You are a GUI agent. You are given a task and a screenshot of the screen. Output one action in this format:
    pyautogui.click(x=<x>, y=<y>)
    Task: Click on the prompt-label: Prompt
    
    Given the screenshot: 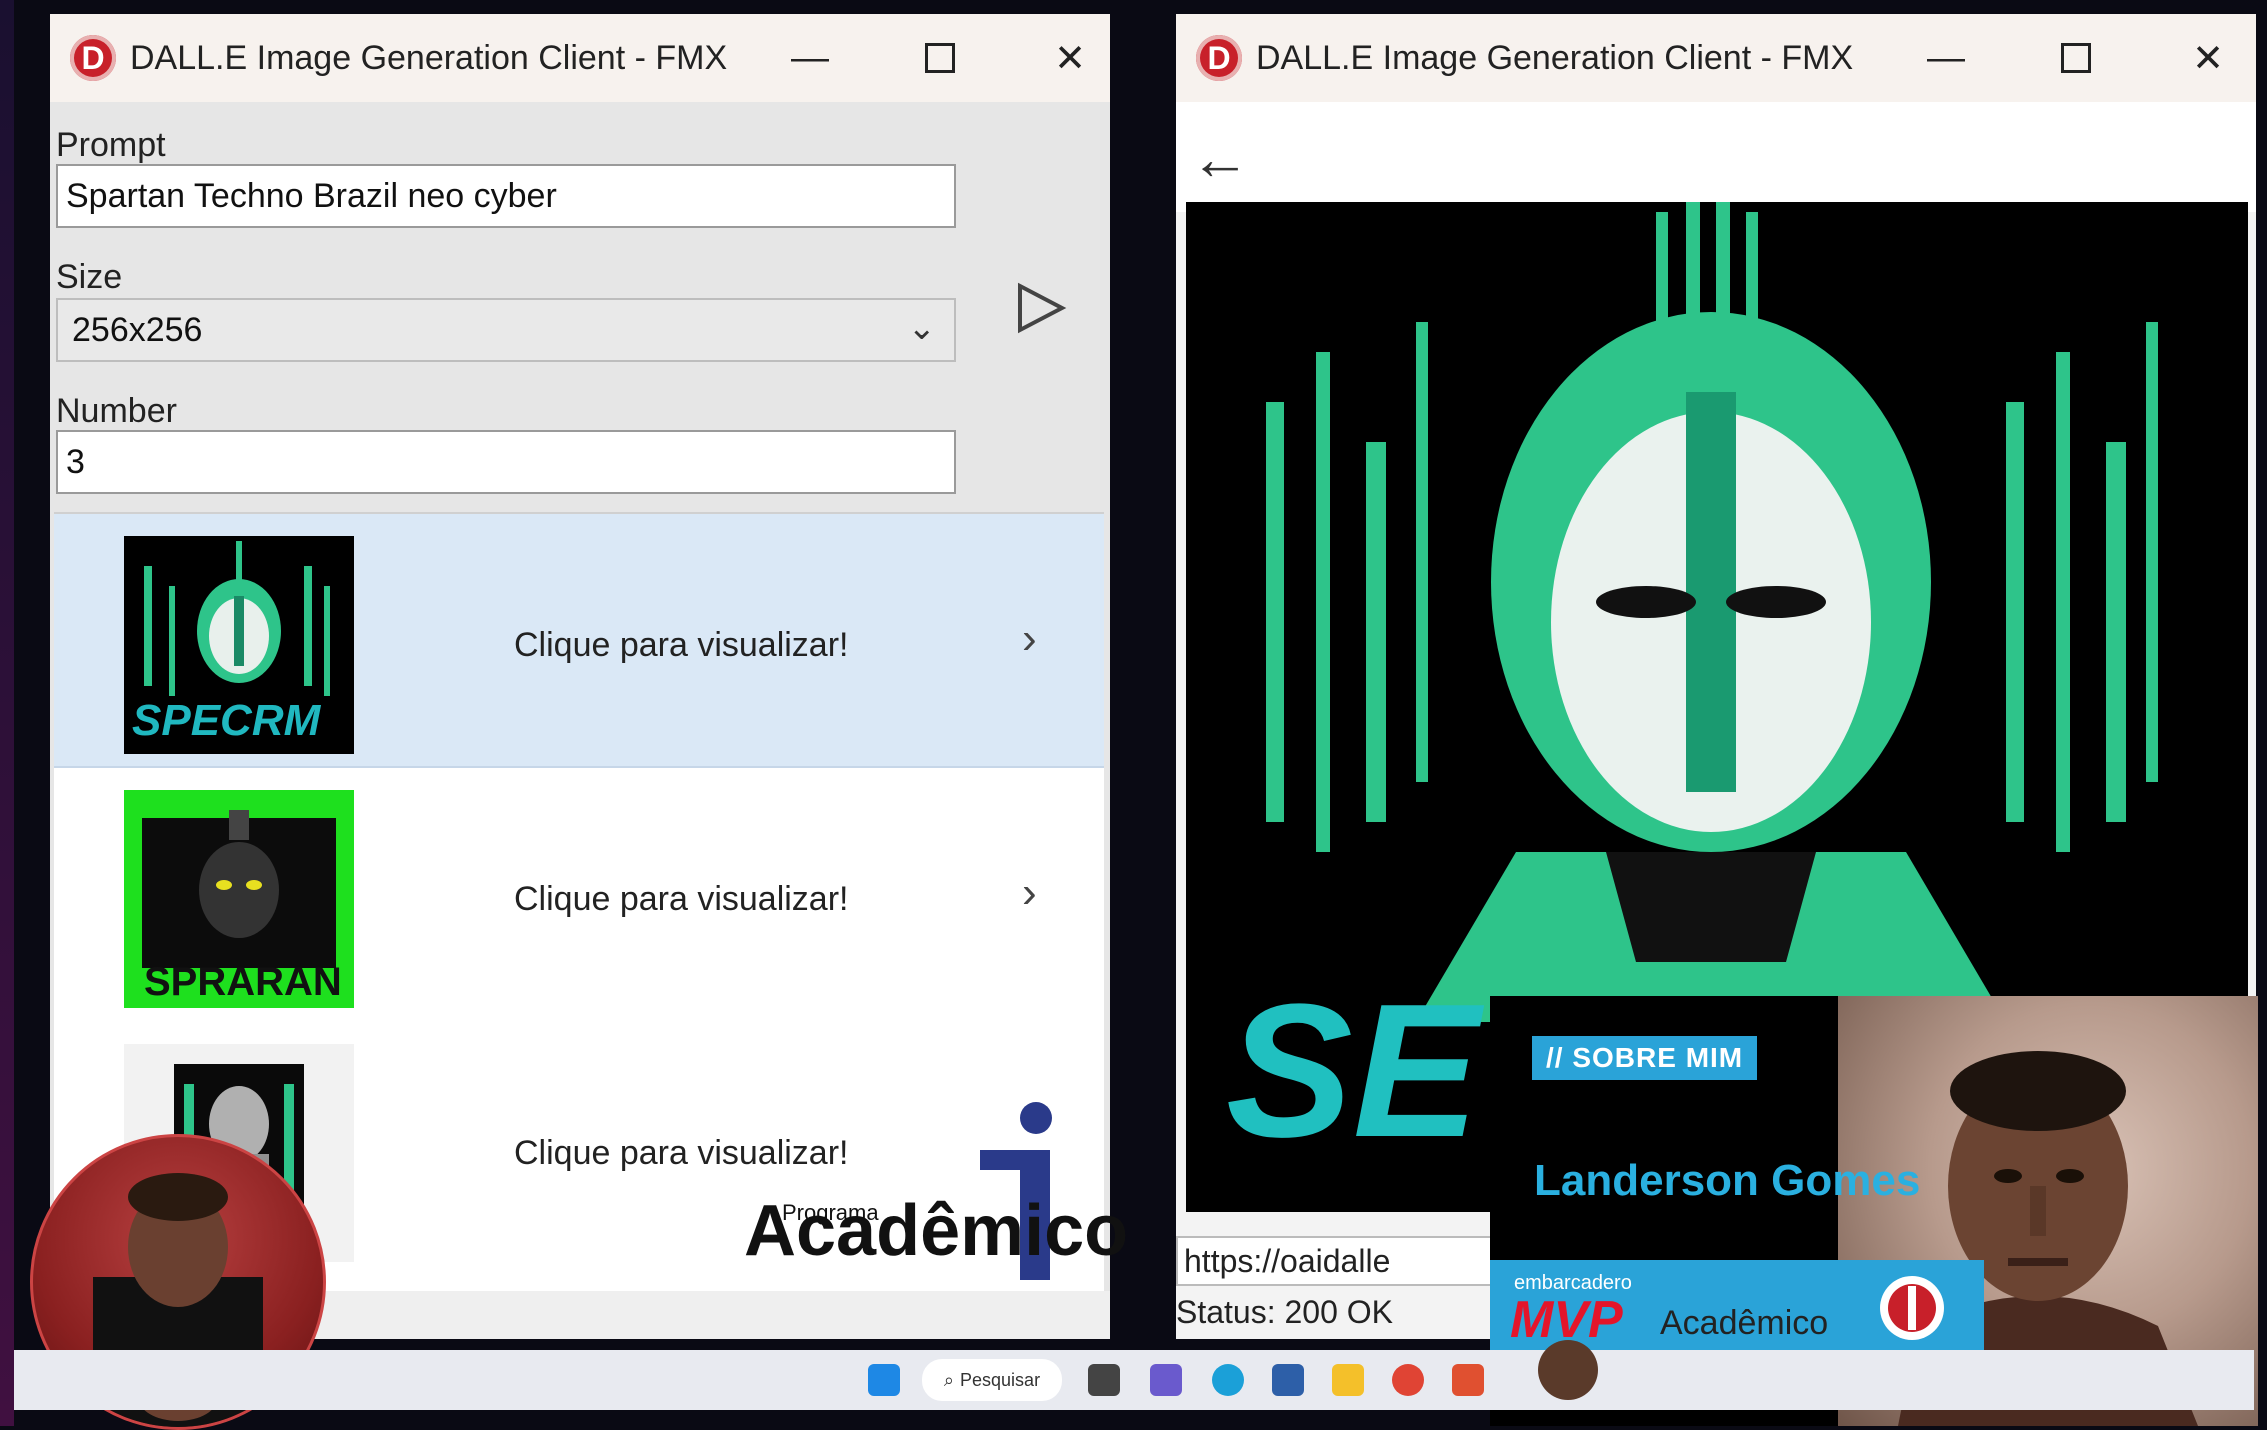 What is the action you would take?
    pyautogui.click(x=111, y=145)
    